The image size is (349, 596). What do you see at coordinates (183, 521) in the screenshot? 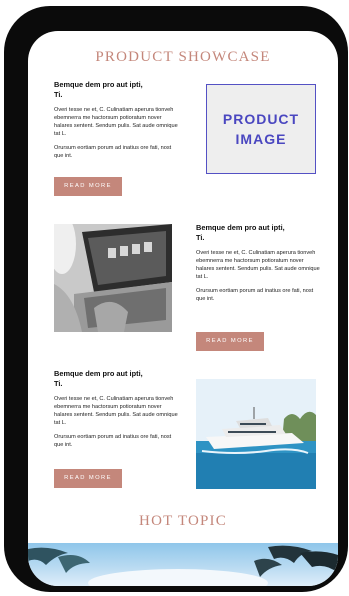
I see `hot-topic-title: HOT TOPIC` at bounding box center [183, 521].